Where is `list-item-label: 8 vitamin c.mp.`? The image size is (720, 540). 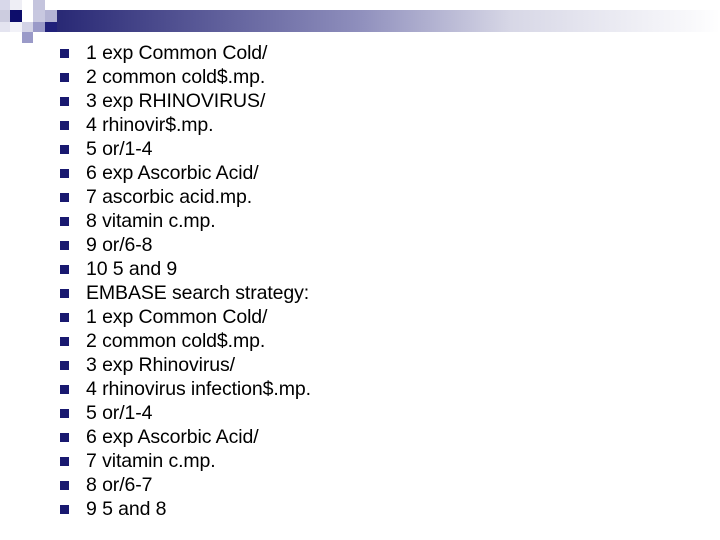 list-item-label: 8 vitamin c.mp. is located at coordinates (151, 221).